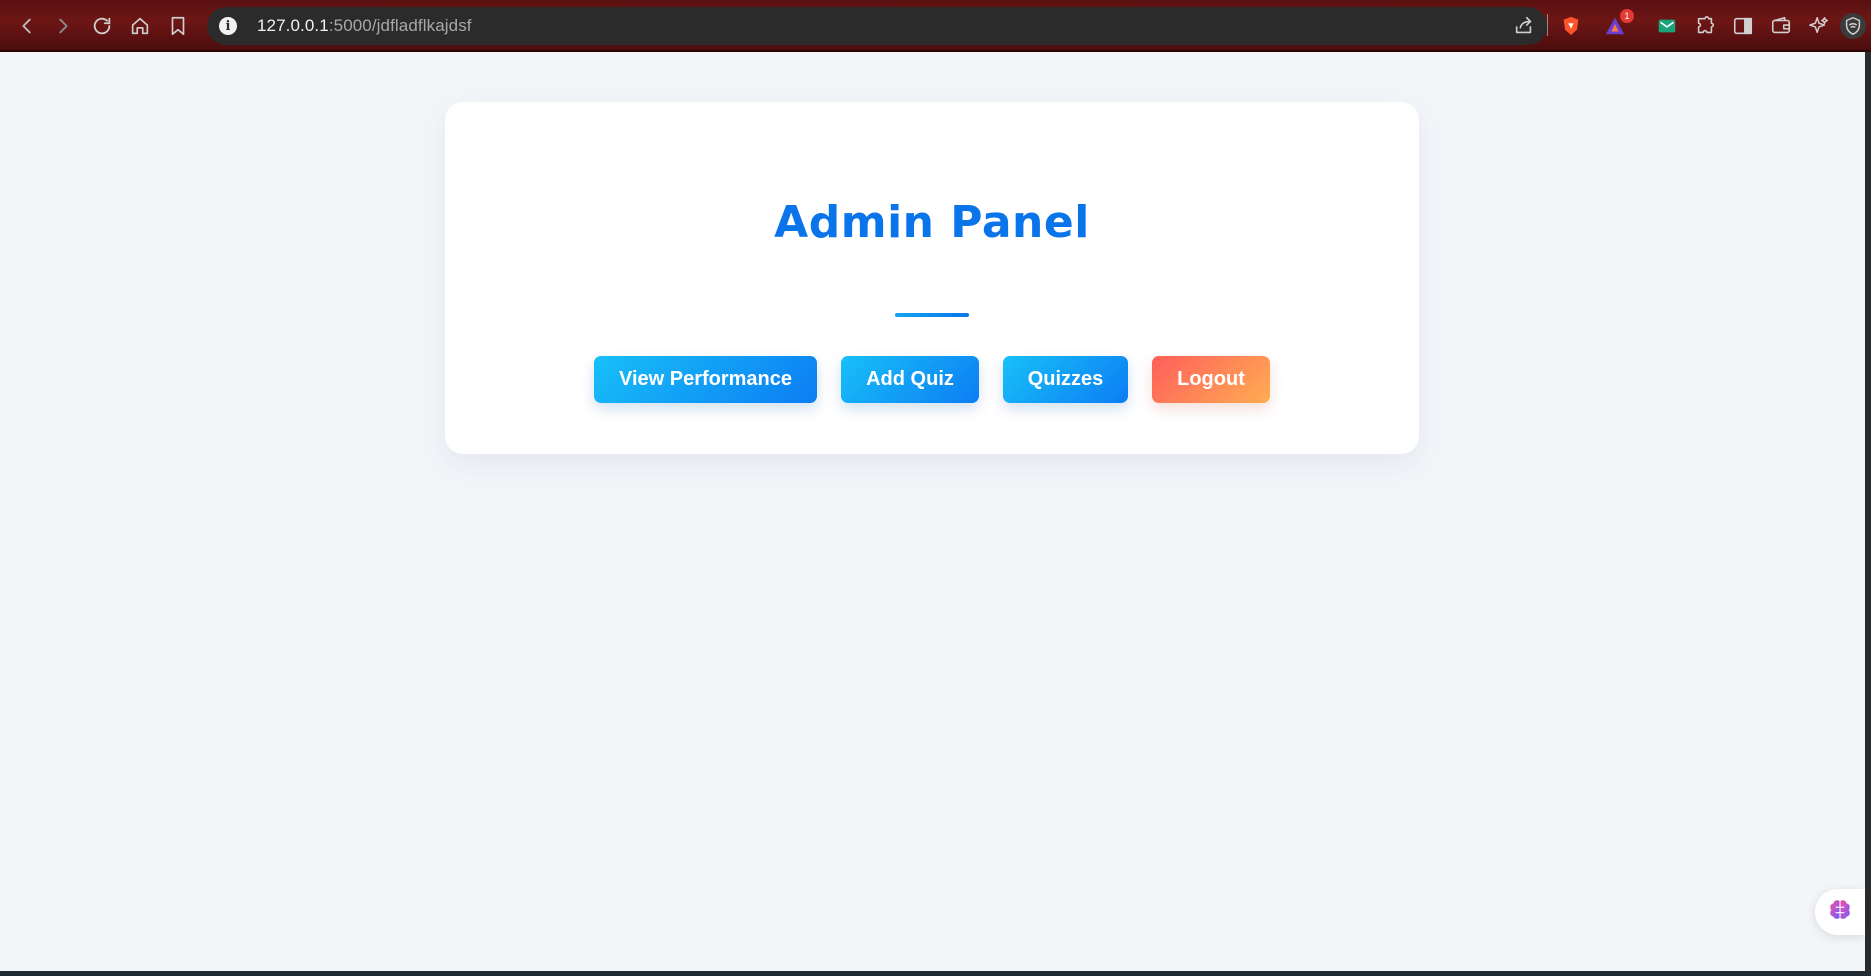 The image size is (1871, 976). Describe the element at coordinates (705, 379) in the screenshot. I see `view-performance-button: View Performance` at that location.